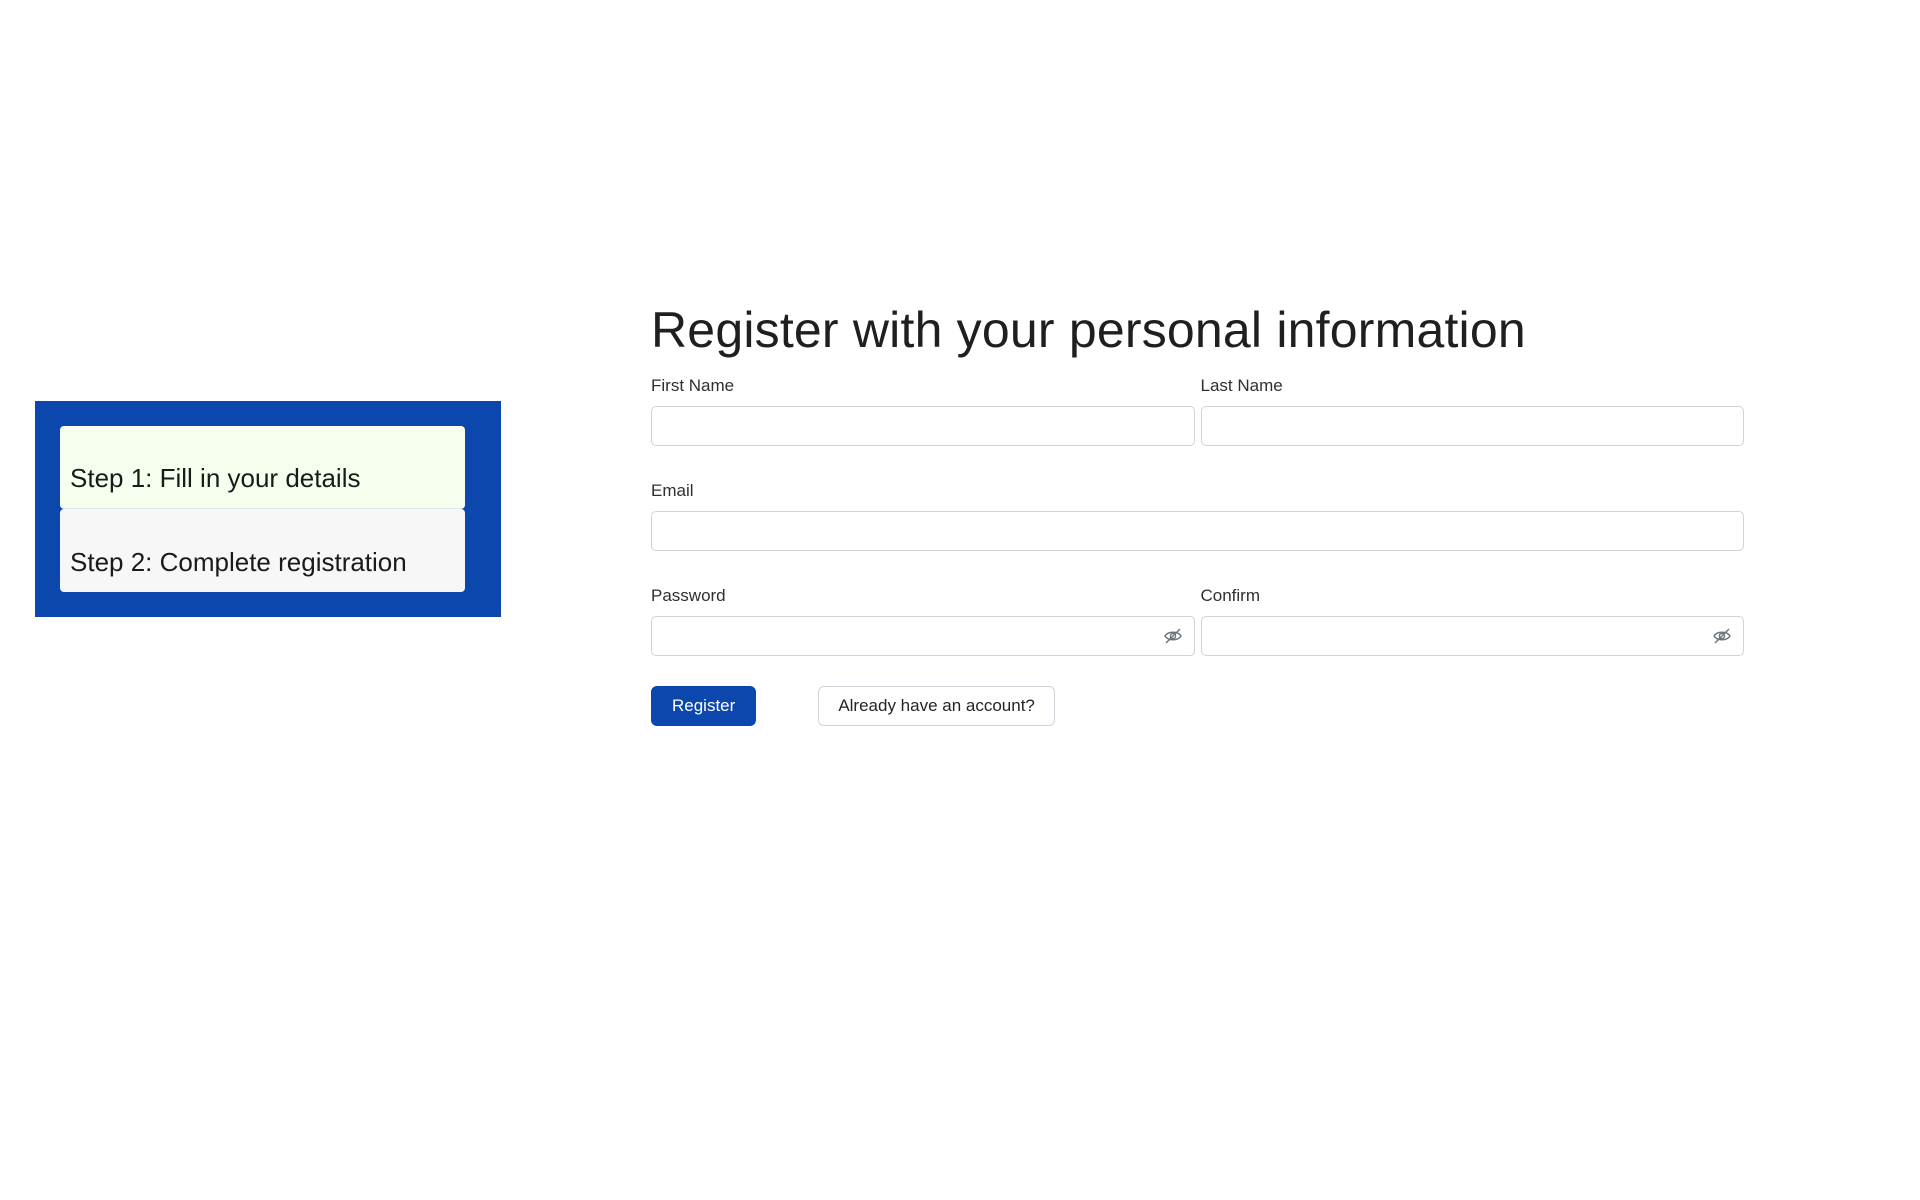  I want to click on step-2-label: Step 2: Complete registration, so click(238, 562).